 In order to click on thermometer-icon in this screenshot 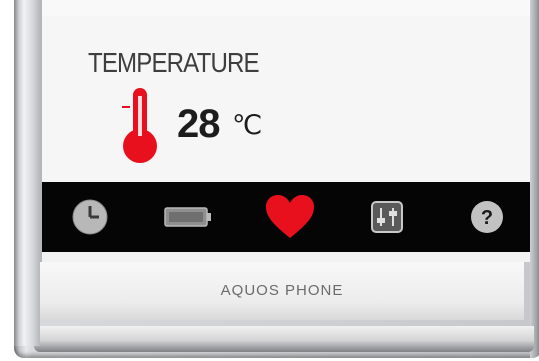, I will do `click(140, 126)`.